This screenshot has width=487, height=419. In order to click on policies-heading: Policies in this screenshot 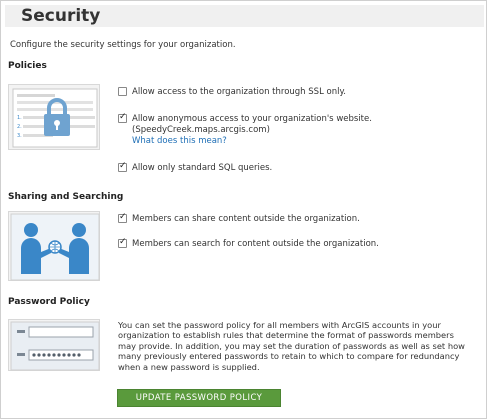, I will do `click(27, 66)`.